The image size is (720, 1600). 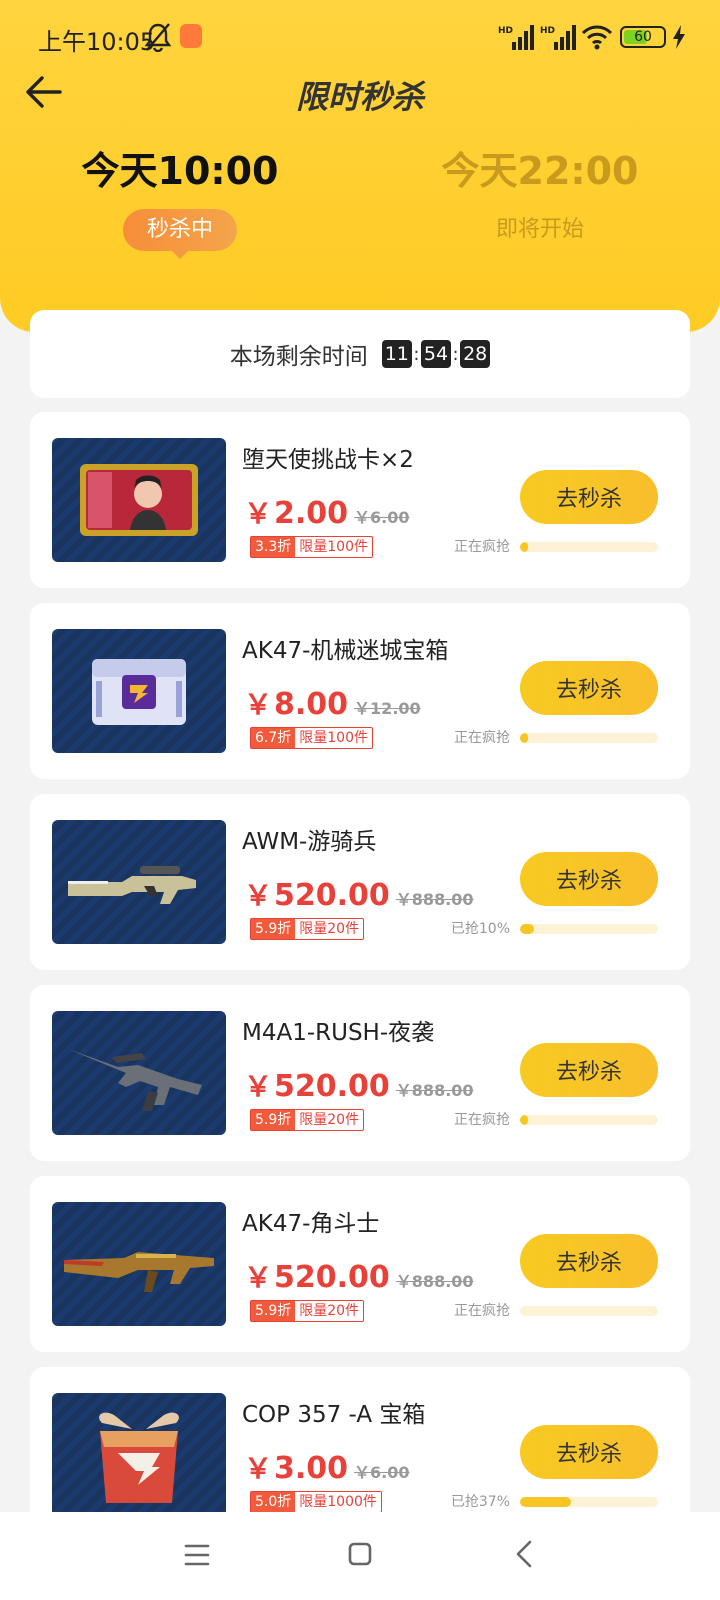 I want to click on countdown-card: 本场剩余时间 11 : 54 : 28, so click(x=360, y=354).